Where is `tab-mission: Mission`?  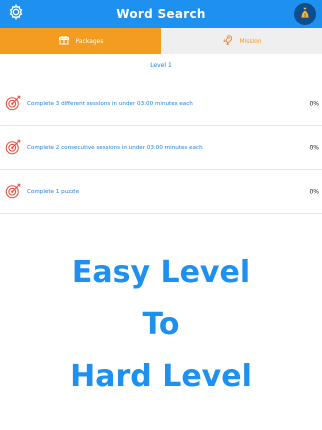 tab-mission: Mission is located at coordinates (241, 41).